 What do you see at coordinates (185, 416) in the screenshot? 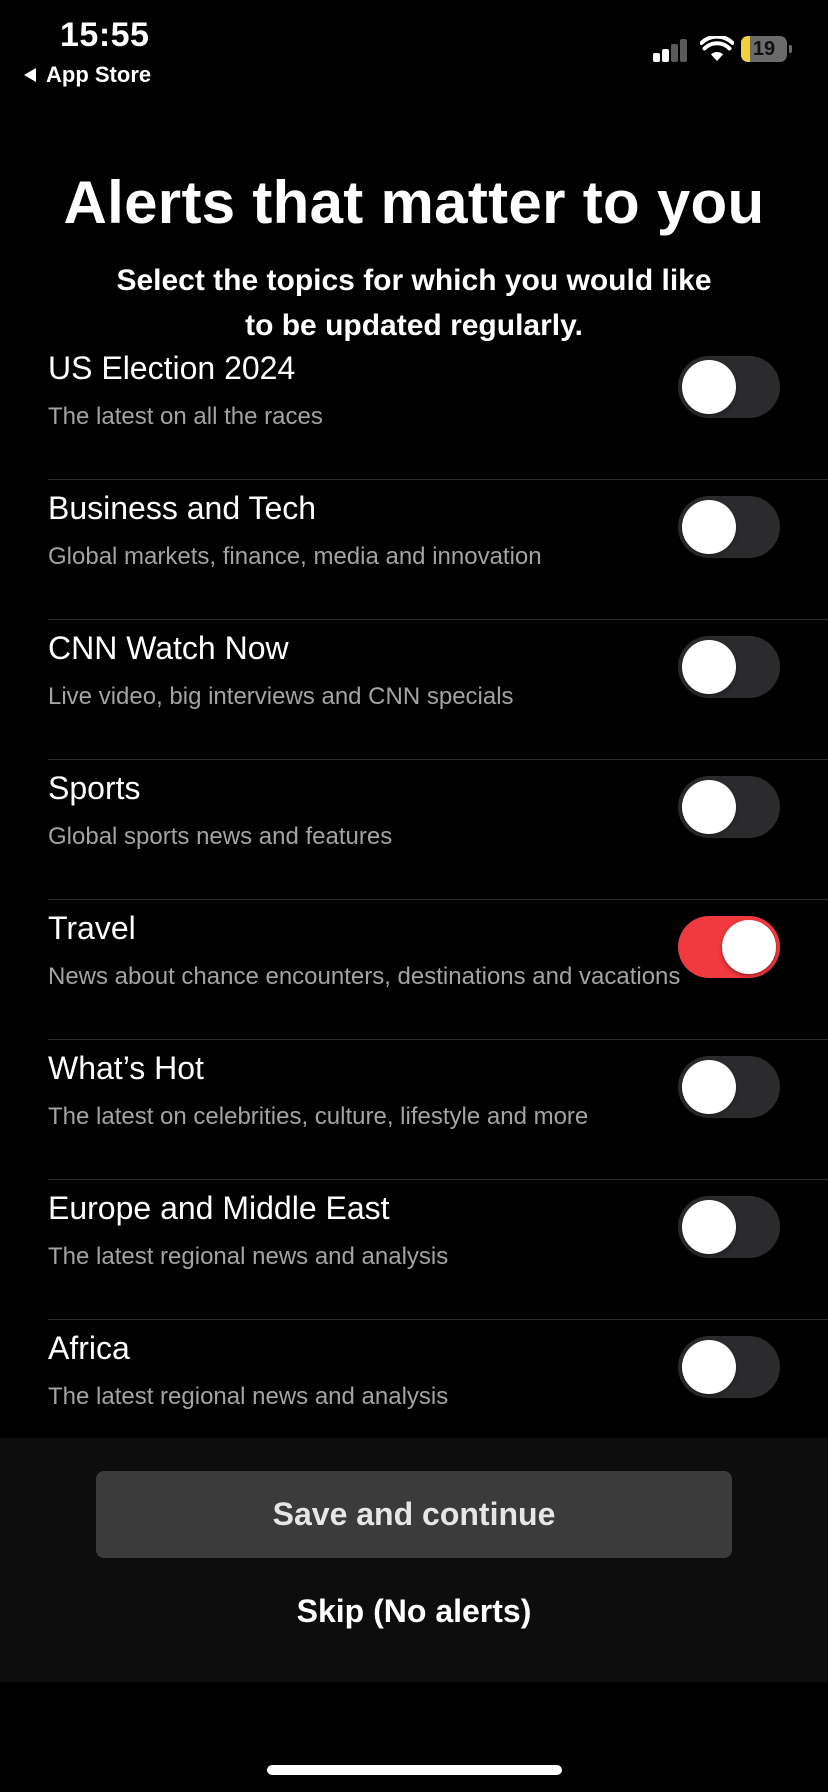
I see `topic-description: The latest on all the races` at bounding box center [185, 416].